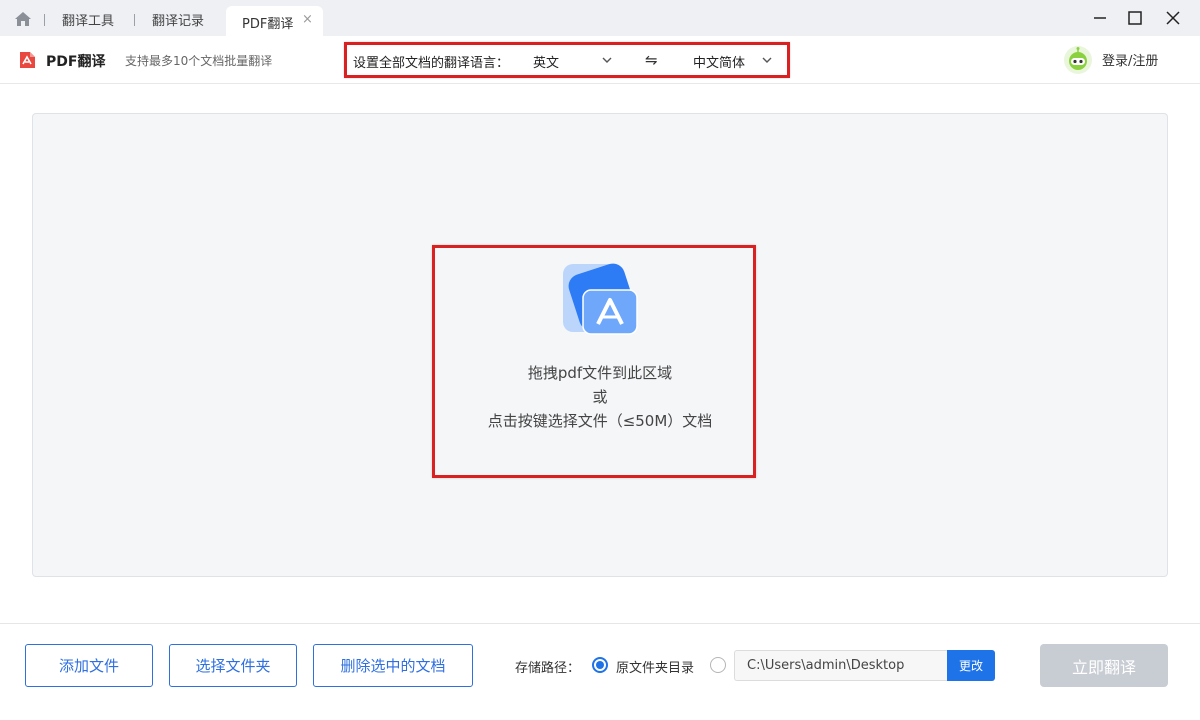 The image size is (1200, 720). I want to click on language-settings: 设置全部文档的翻译语言： 英文 ⇋ 中文简体, so click(567, 60).